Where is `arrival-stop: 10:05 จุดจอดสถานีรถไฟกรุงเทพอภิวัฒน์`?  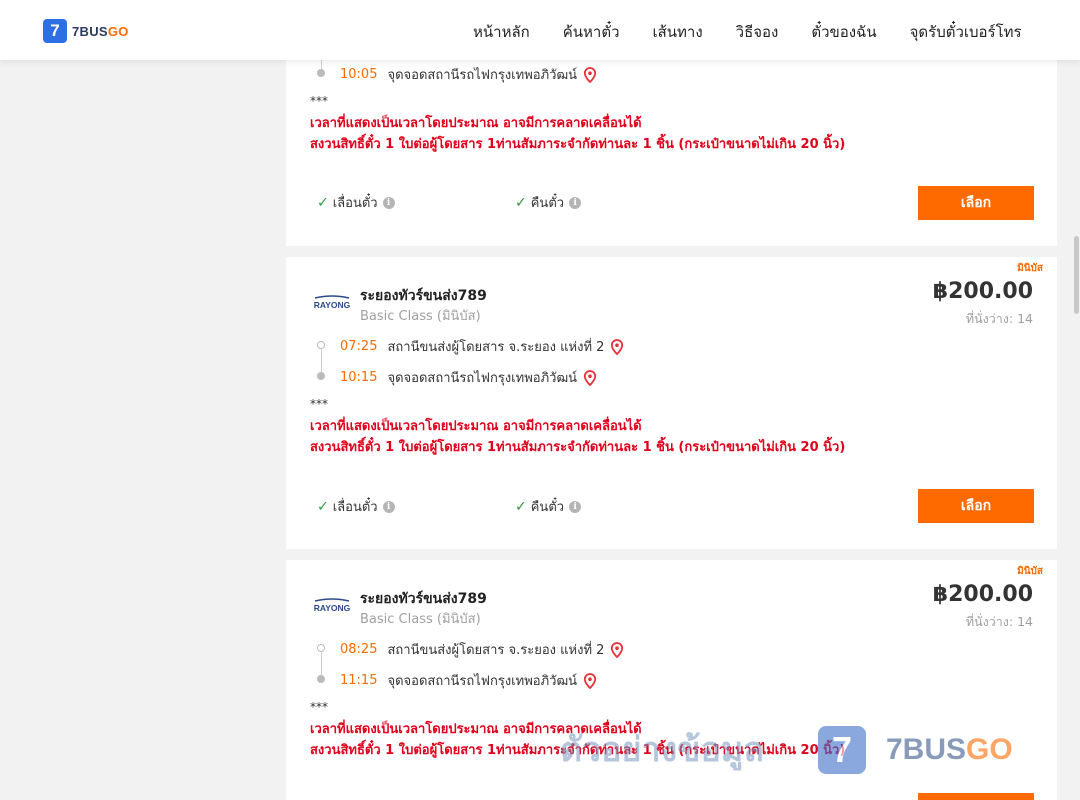
arrival-stop: 10:05 จุดจอดสถานีรถไฟกรุงเทพอภิวัฒน์ is located at coordinates (468, 74).